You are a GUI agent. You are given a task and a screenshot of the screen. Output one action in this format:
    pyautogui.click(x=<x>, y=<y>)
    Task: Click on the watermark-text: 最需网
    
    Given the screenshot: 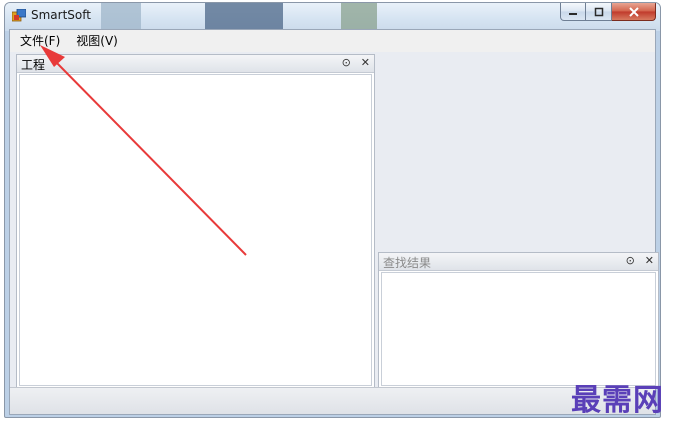 What is the action you would take?
    pyautogui.click(x=617, y=400)
    